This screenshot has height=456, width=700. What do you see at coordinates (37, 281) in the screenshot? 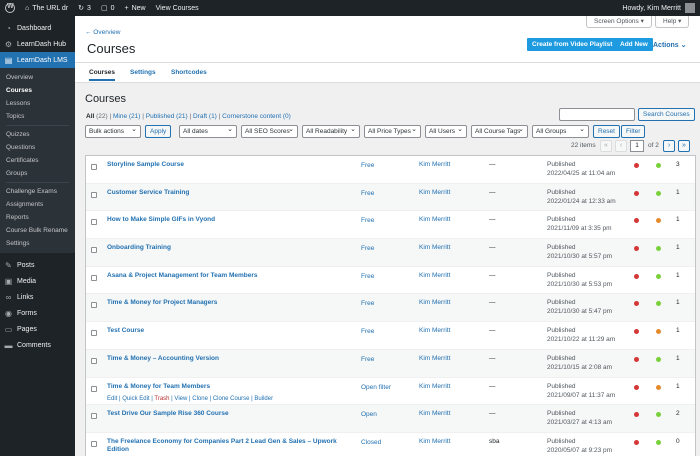
I see `sidebar-item-media: ▣ Media` at bounding box center [37, 281].